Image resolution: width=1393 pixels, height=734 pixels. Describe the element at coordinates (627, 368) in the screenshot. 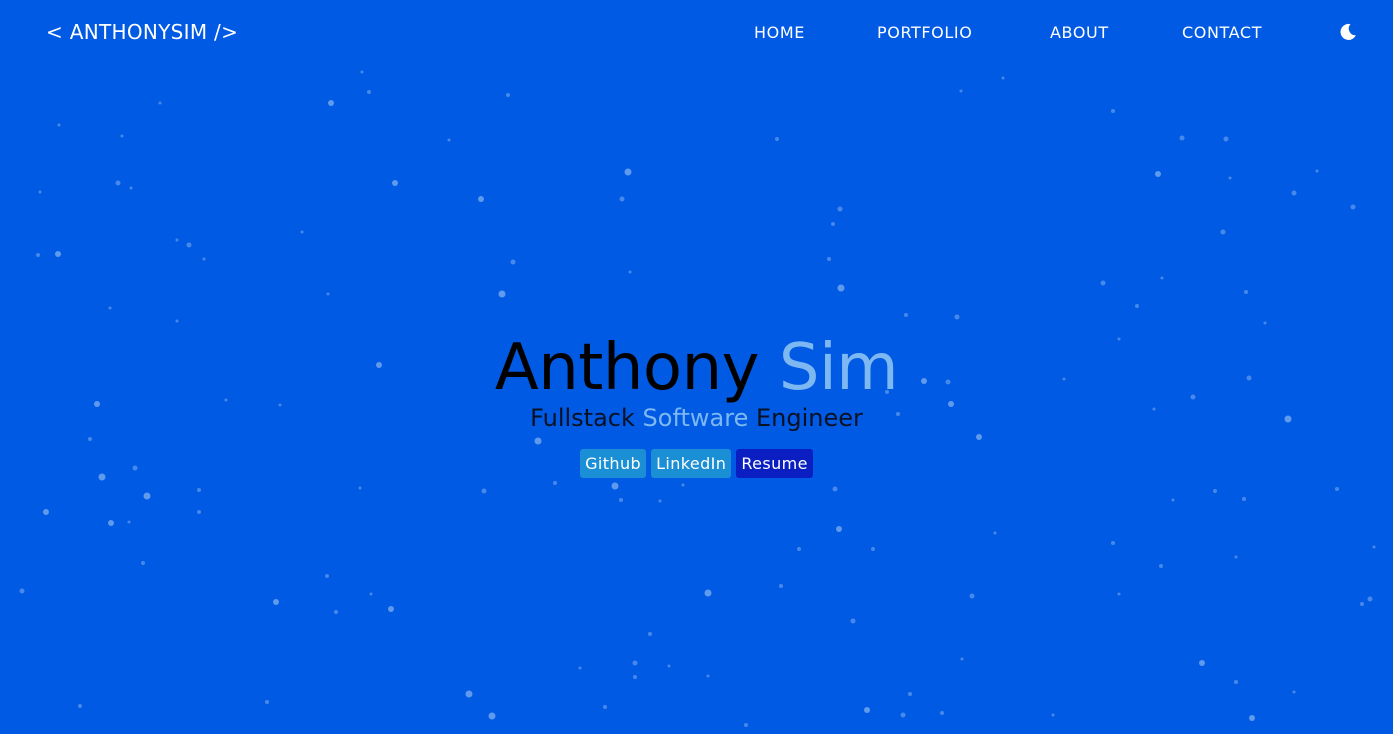

I see `hero-first-name: Anthony` at that location.